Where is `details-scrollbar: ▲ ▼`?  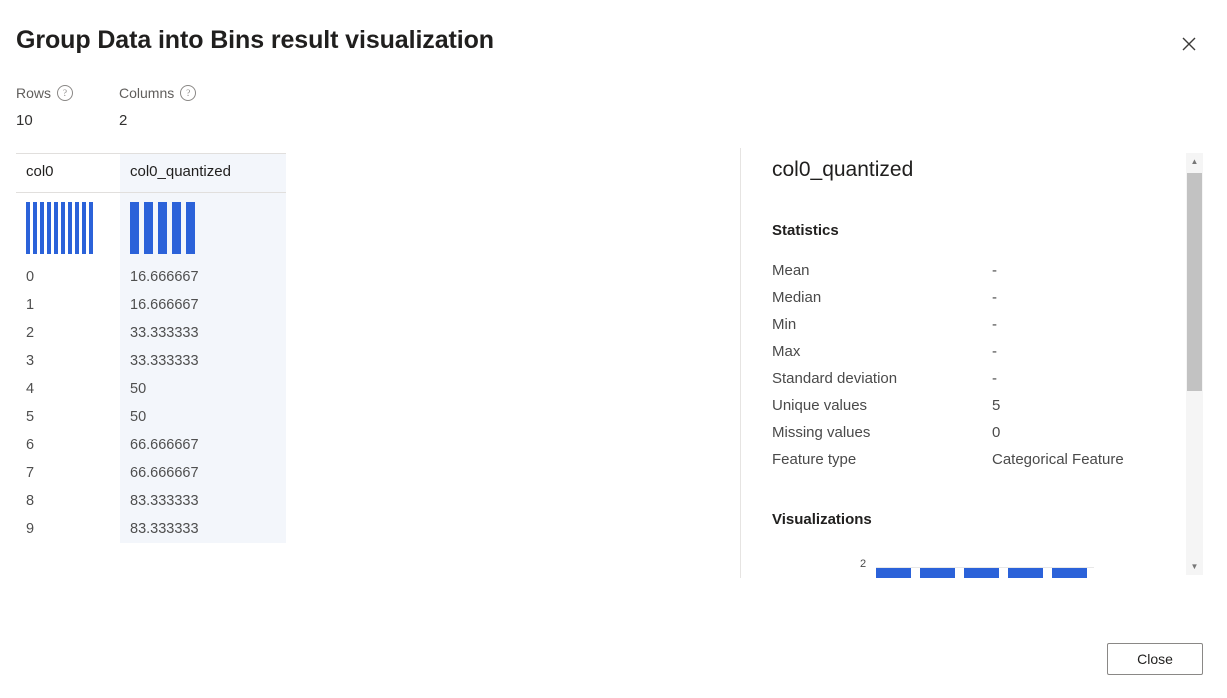
details-scrollbar: ▲ ▼ is located at coordinates (1194, 364).